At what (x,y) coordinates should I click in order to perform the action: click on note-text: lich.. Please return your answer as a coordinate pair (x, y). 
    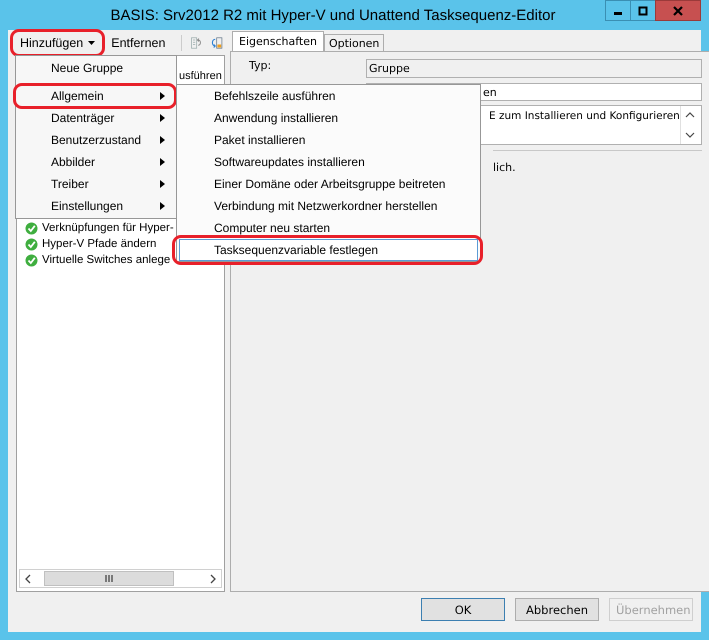
    Looking at the image, I should click on (505, 167).